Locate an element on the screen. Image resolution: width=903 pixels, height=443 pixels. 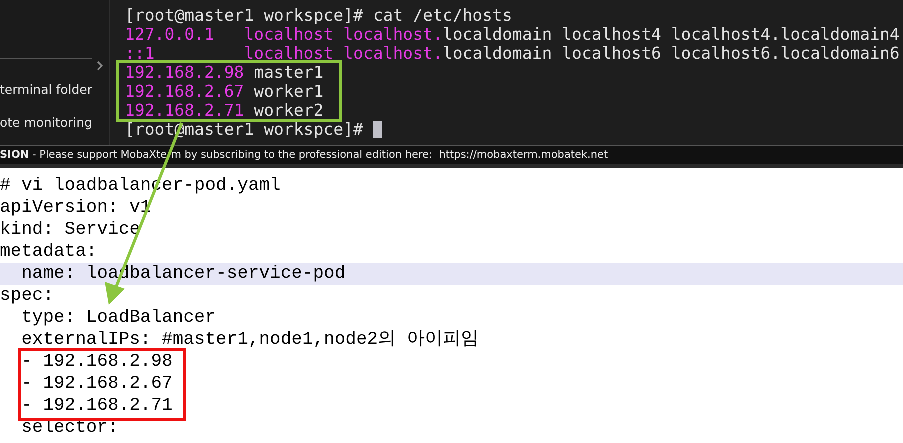
edition-label: SION is located at coordinates (15, 155).